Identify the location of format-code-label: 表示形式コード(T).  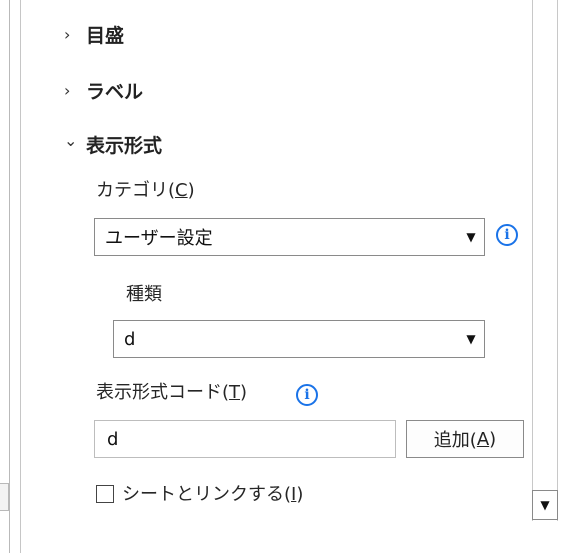
(171, 391).